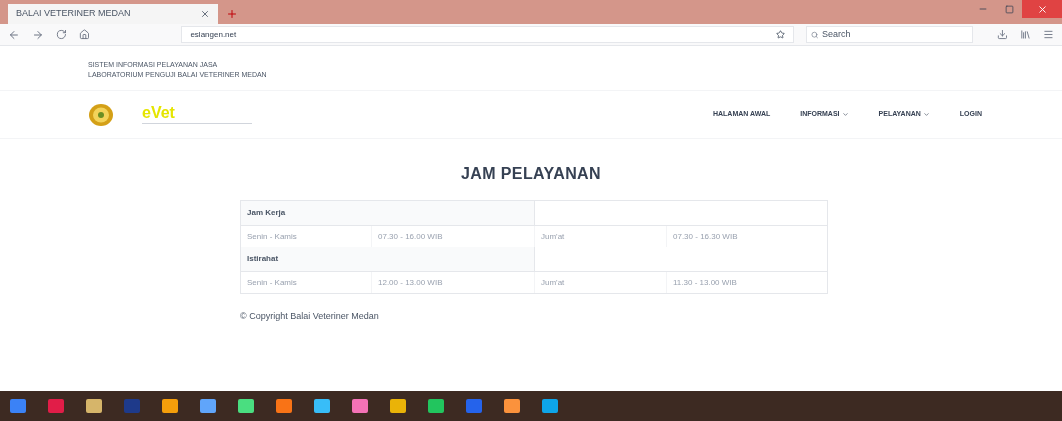 Image resolution: width=1062 pixels, height=421 pixels. I want to click on home-icon, so click(84, 34).